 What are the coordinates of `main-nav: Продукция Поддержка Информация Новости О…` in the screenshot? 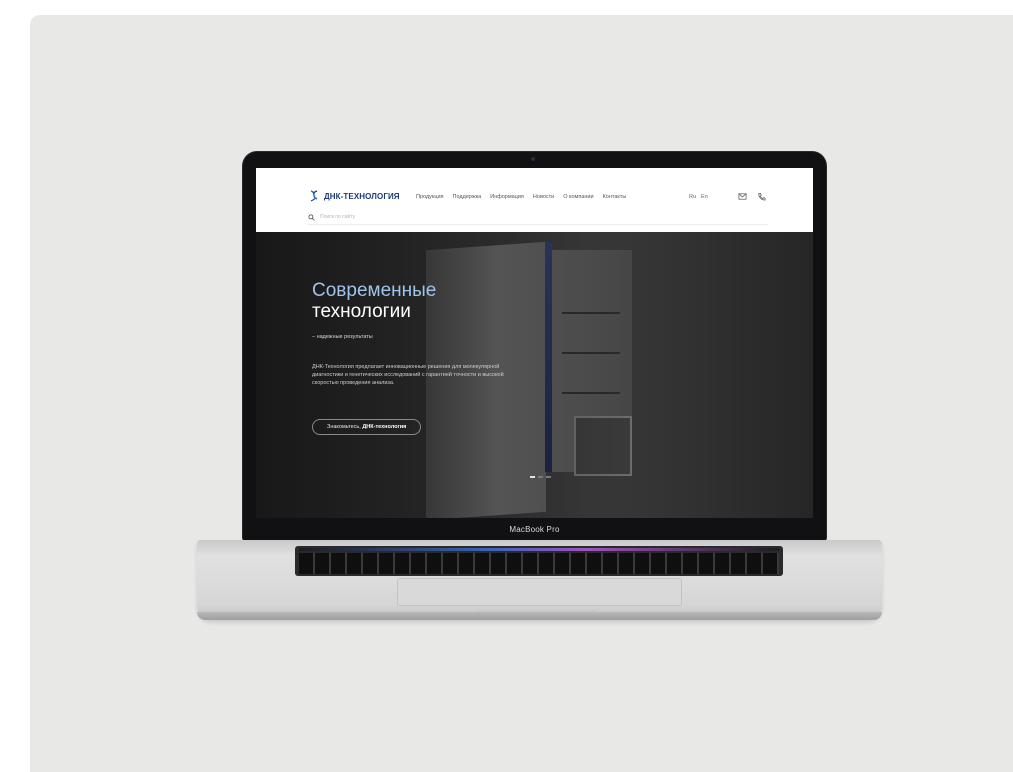 It's located at (521, 197).